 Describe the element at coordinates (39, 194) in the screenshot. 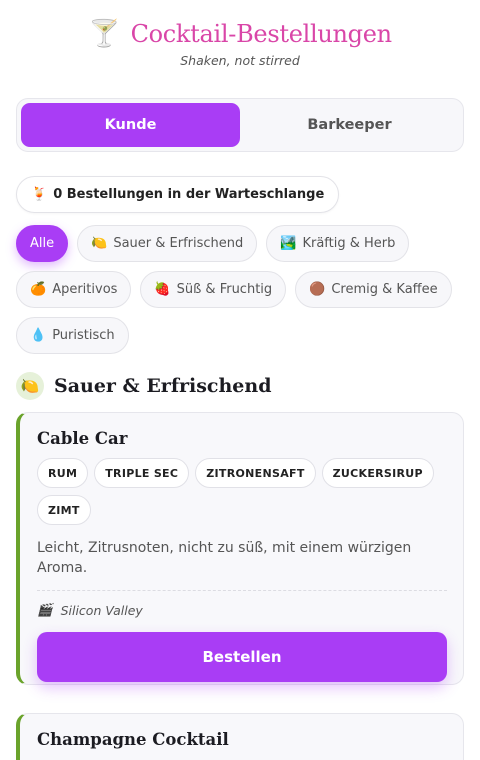

I see `tropical-drink-icon: 🍹` at that location.